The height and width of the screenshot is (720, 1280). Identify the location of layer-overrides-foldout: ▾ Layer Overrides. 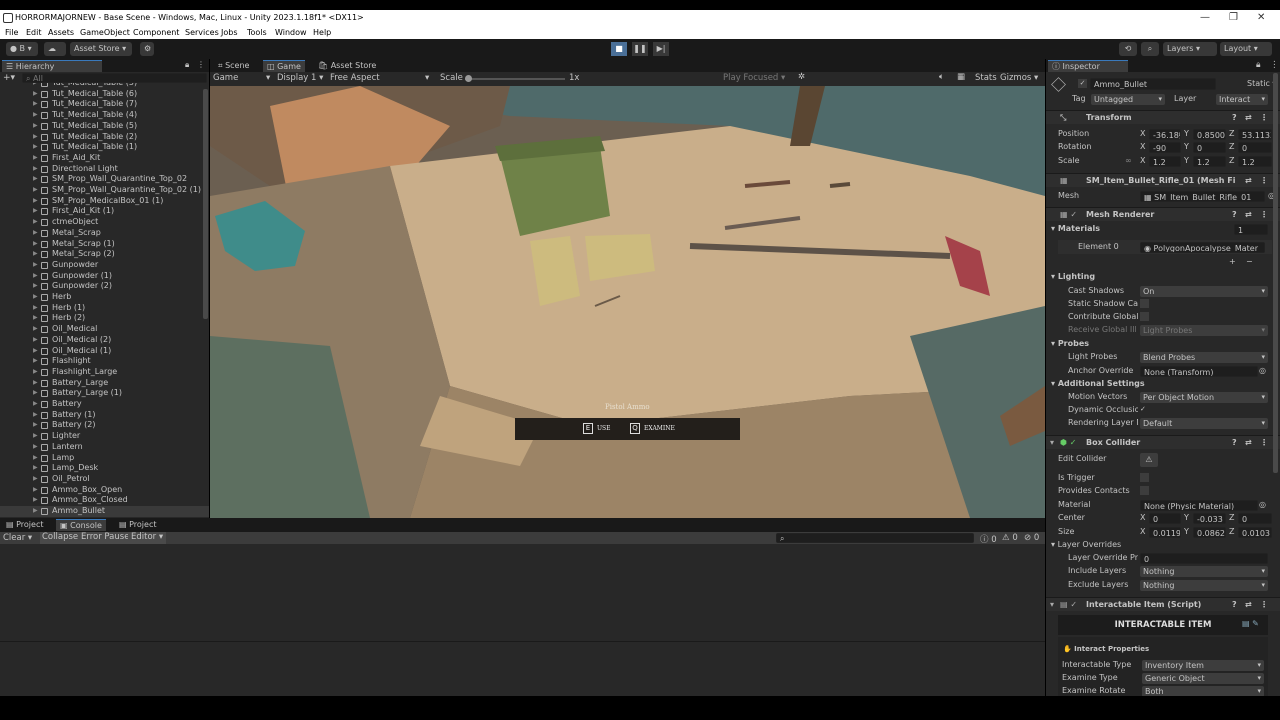
(1086, 545).